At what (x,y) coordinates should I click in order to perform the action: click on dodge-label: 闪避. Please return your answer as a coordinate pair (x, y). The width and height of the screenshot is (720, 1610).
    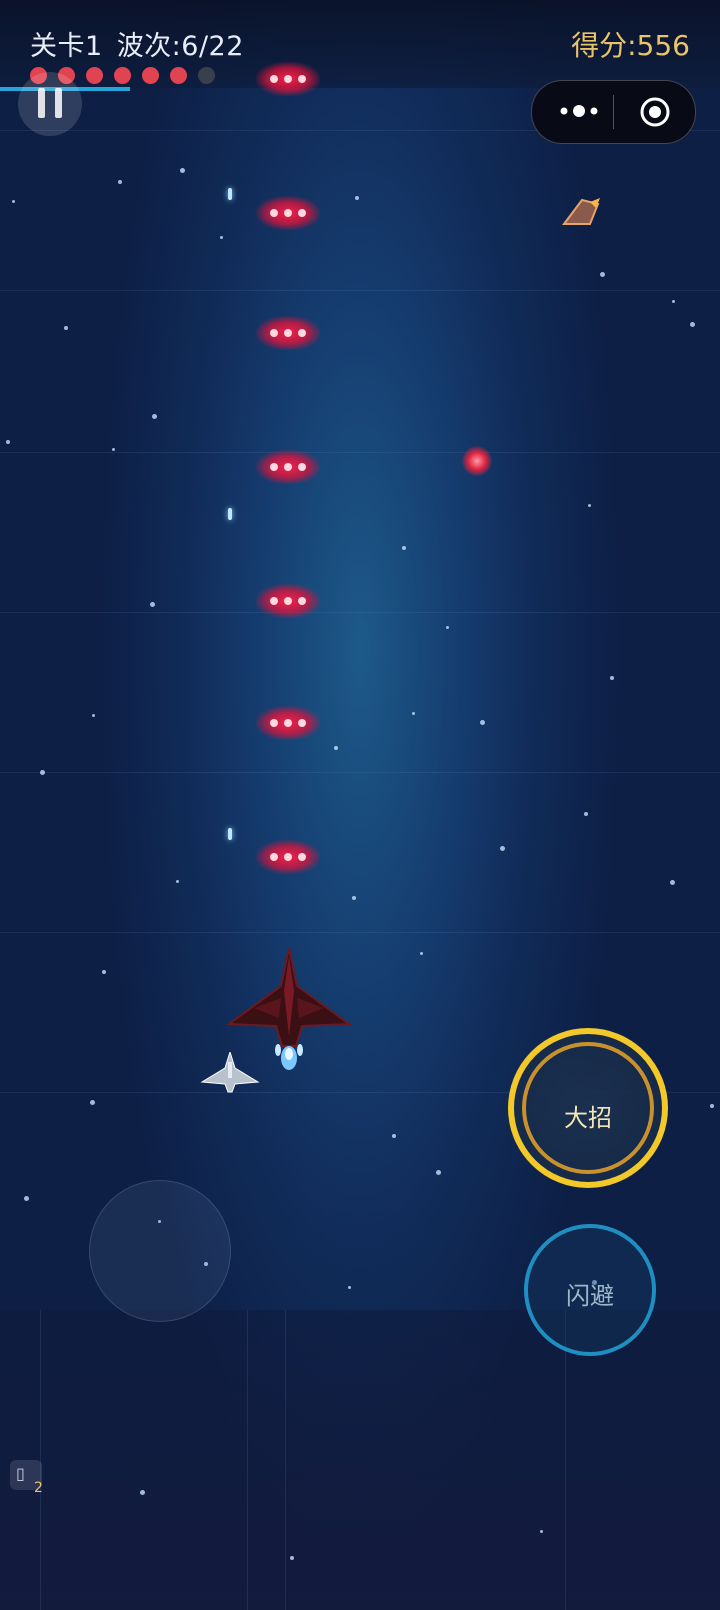
    Looking at the image, I should click on (590, 1296).